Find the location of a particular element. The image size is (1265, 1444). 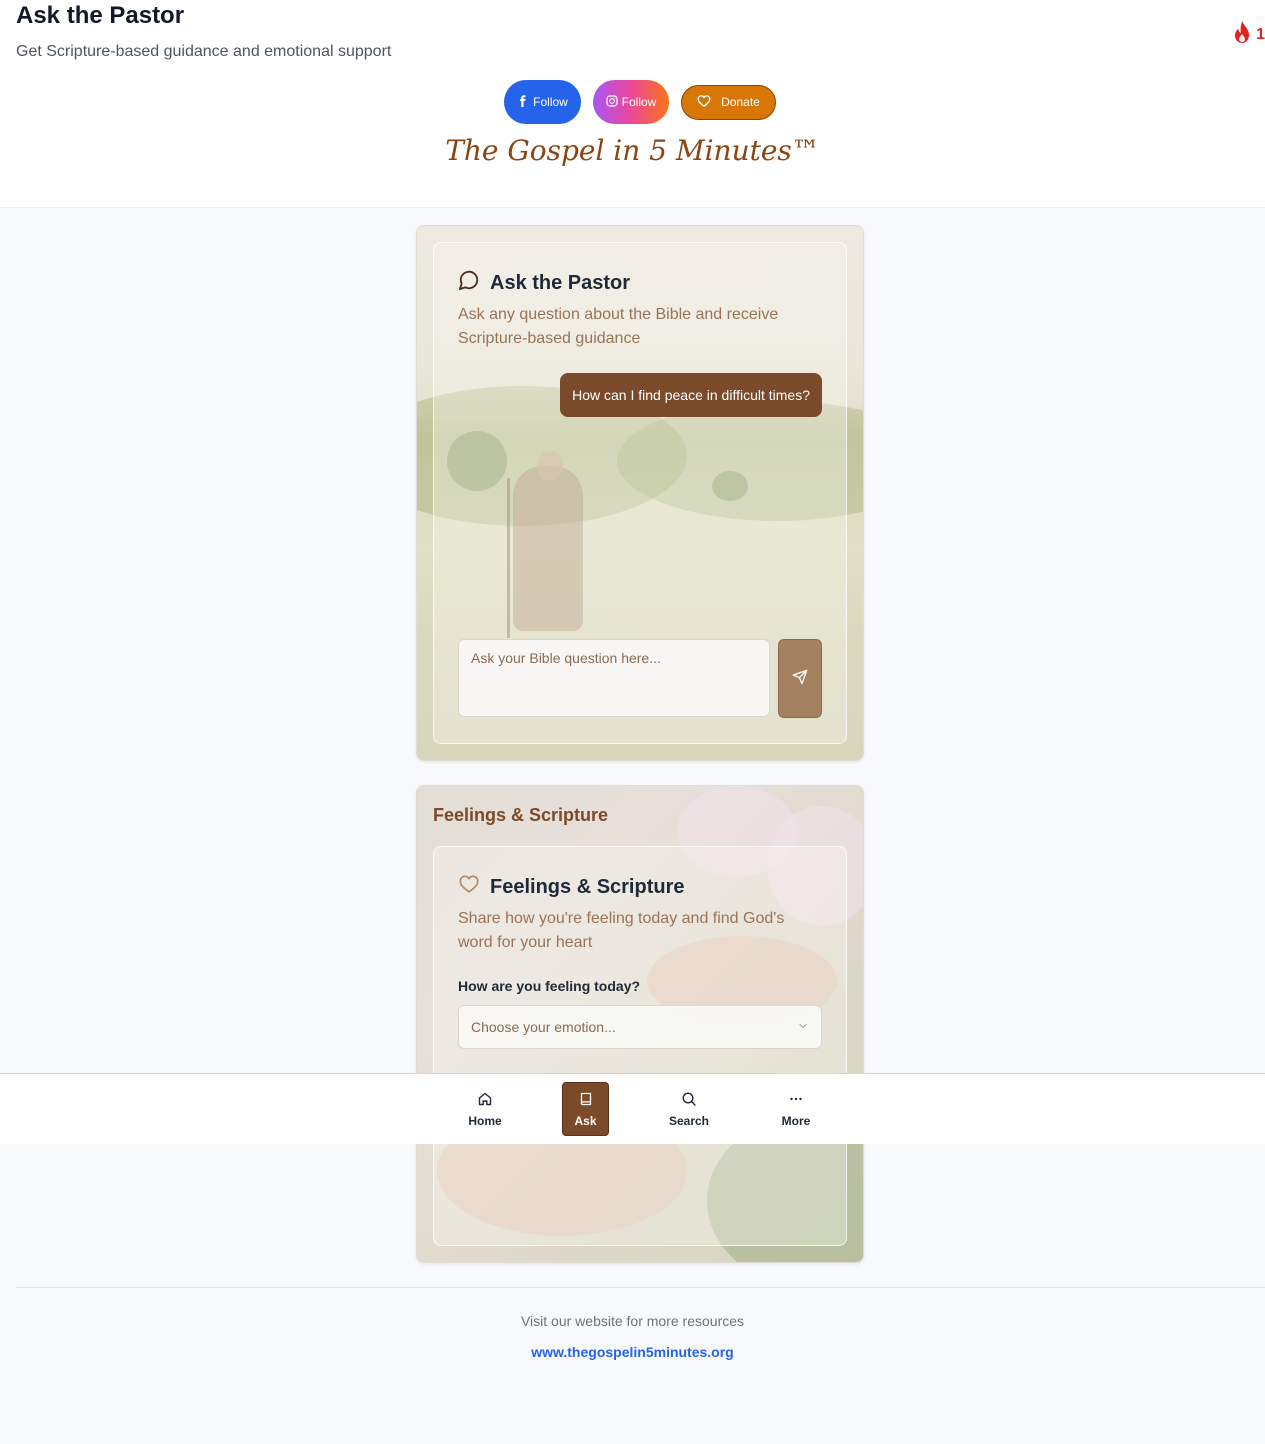

footer-text: Visit our website for more resources is located at coordinates (632, 1321).